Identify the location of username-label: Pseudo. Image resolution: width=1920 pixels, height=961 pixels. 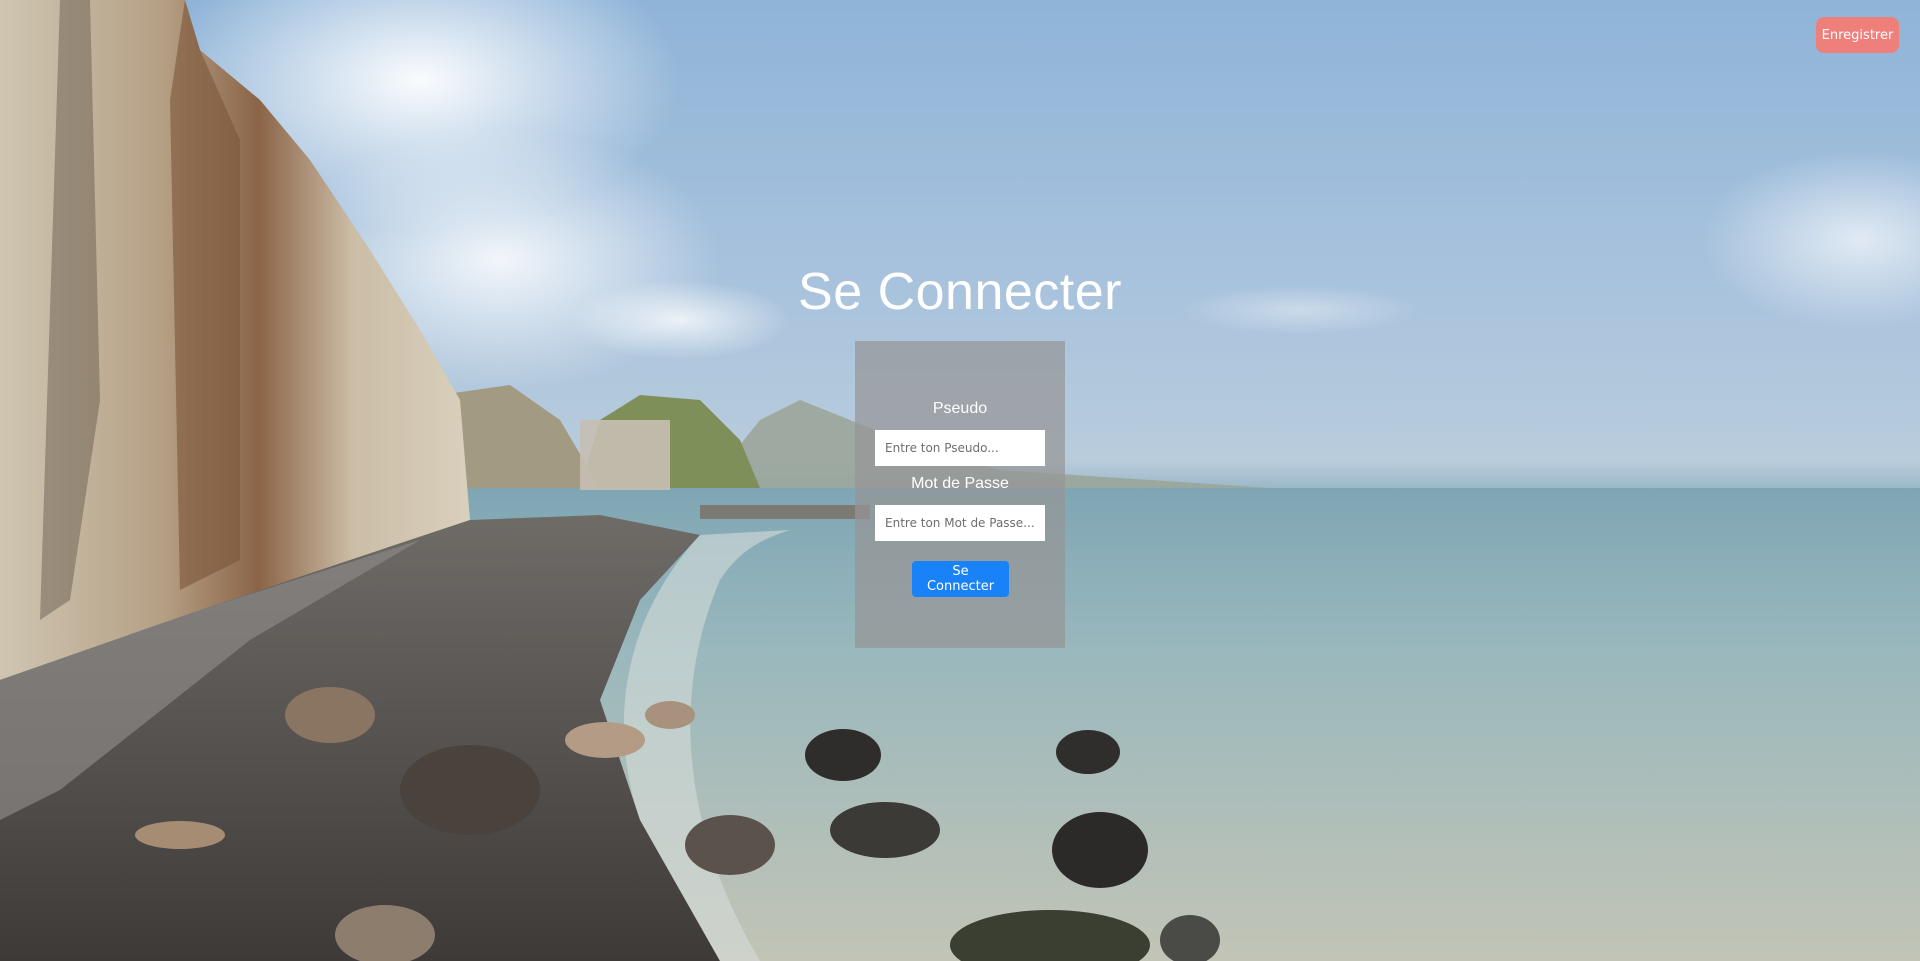
(960, 408).